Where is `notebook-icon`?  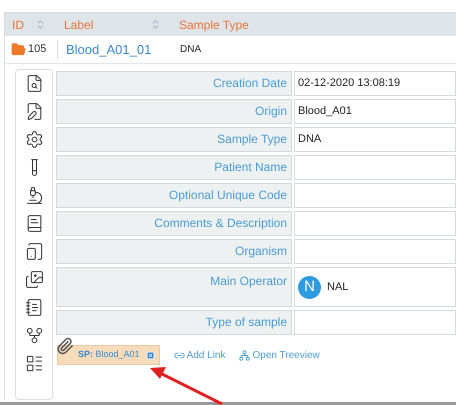 notebook-icon is located at coordinates (34, 307).